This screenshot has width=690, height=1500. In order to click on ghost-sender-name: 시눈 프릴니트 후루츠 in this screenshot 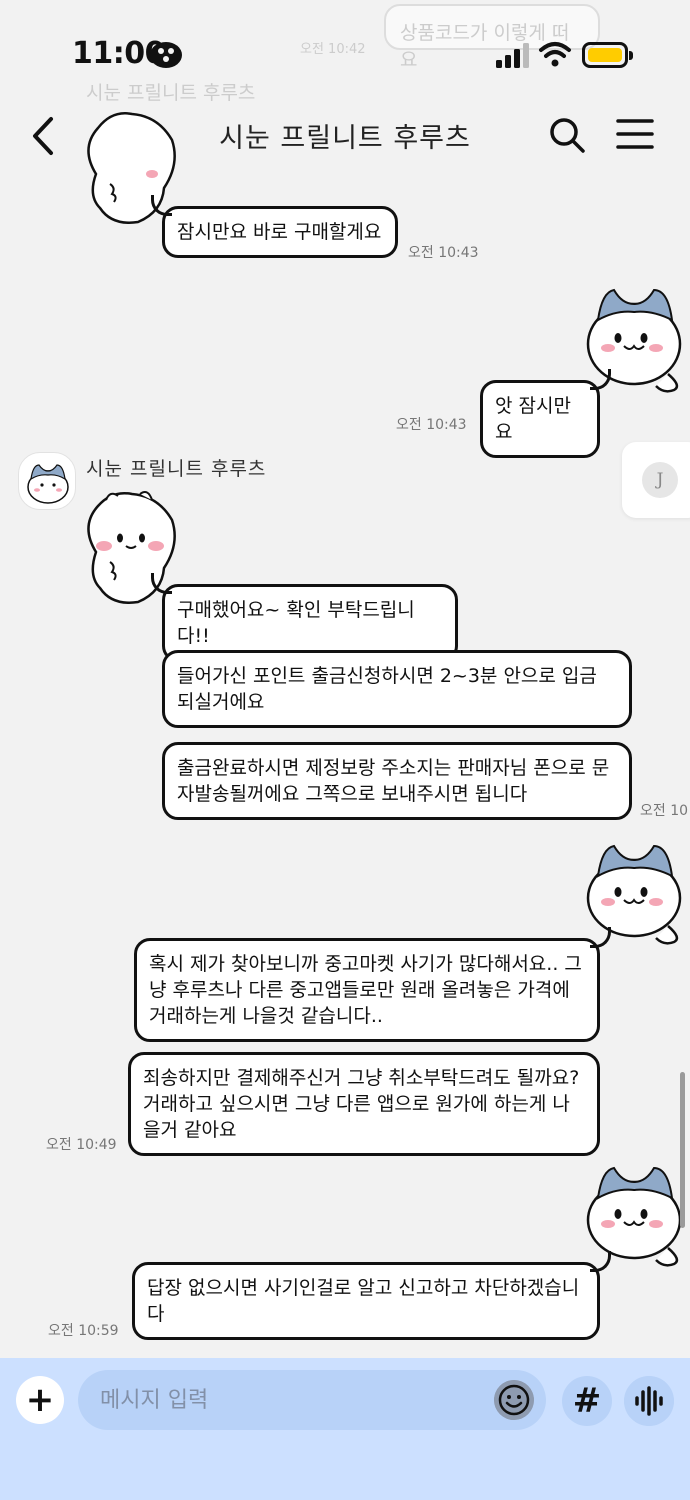, I will do `click(171, 93)`.